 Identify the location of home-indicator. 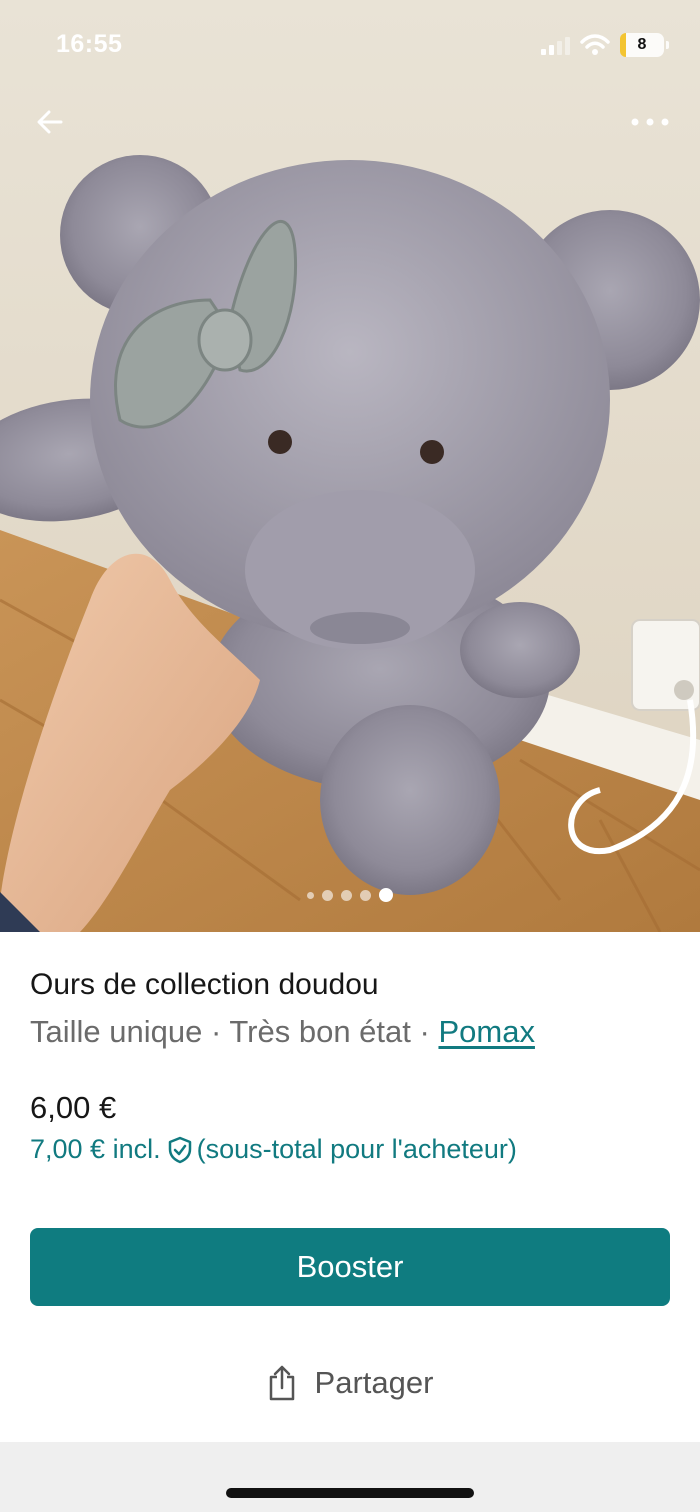
(350, 1493).